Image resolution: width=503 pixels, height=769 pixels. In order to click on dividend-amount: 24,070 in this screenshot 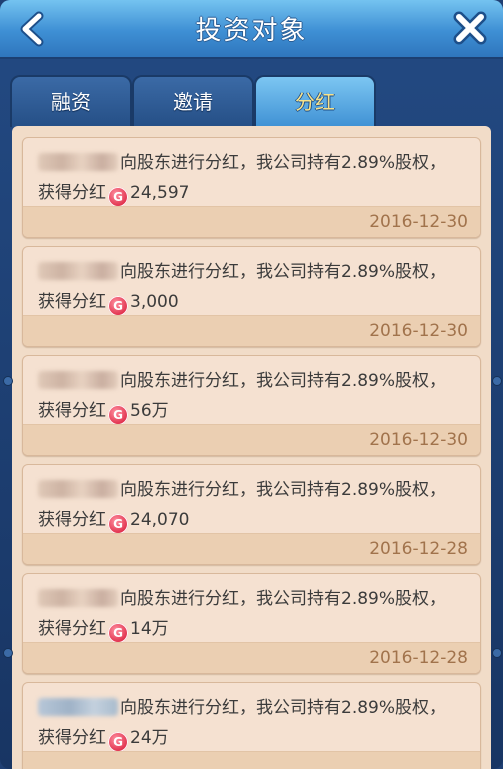, I will do `click(160, 520)`.